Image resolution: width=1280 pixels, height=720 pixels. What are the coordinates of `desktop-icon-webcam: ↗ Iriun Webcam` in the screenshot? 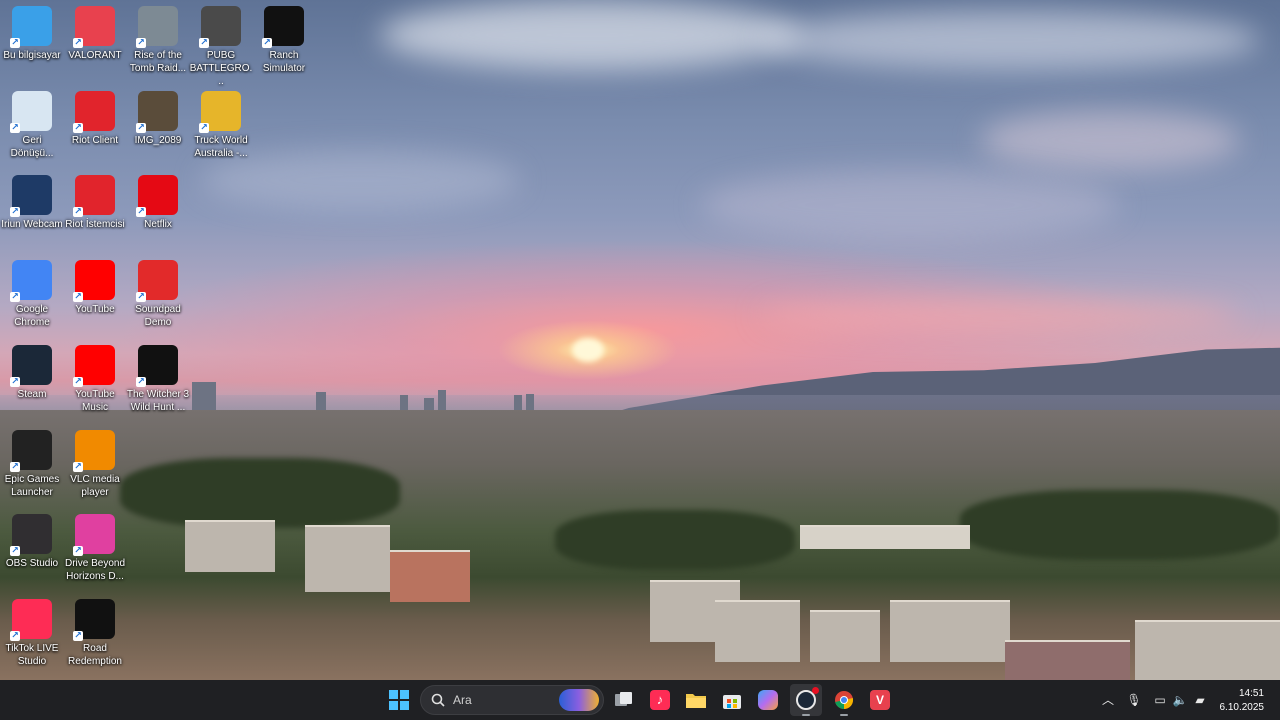 It's located at (32, 201).